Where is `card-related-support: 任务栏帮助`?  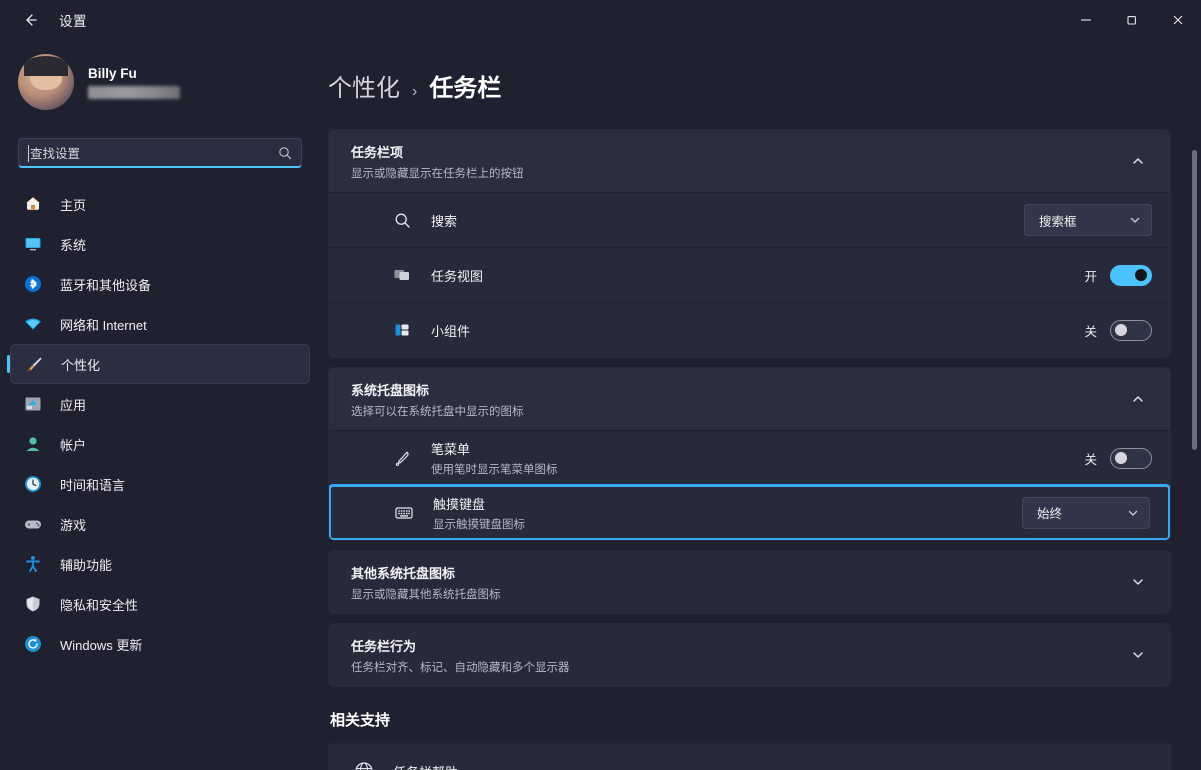 card-related-support: 任务栏帮助 is located at coordinates (749, 756).